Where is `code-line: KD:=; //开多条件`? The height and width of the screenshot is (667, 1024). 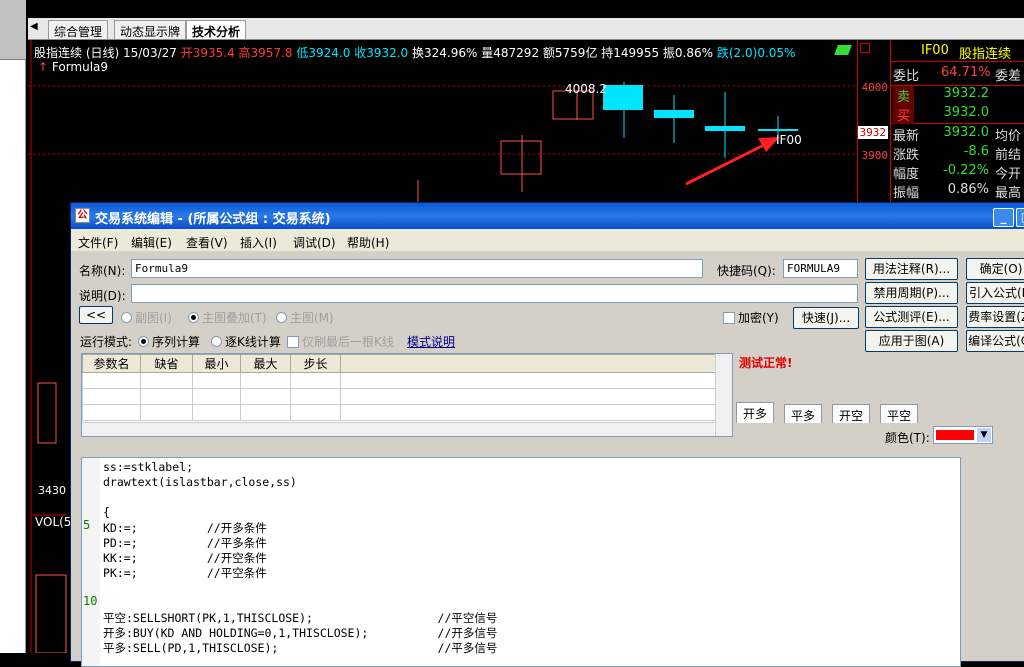
code-line: KD:=; //开多条件 is located at coordinates (185, 528).